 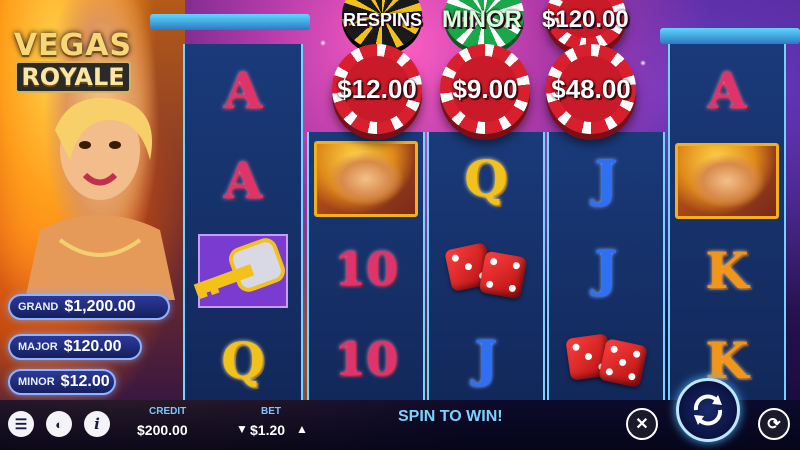 What do you see at coordinates (585, 19) in the screenshot?
I see `prize-120-label: $120.00` at bounding box center [585, 19].